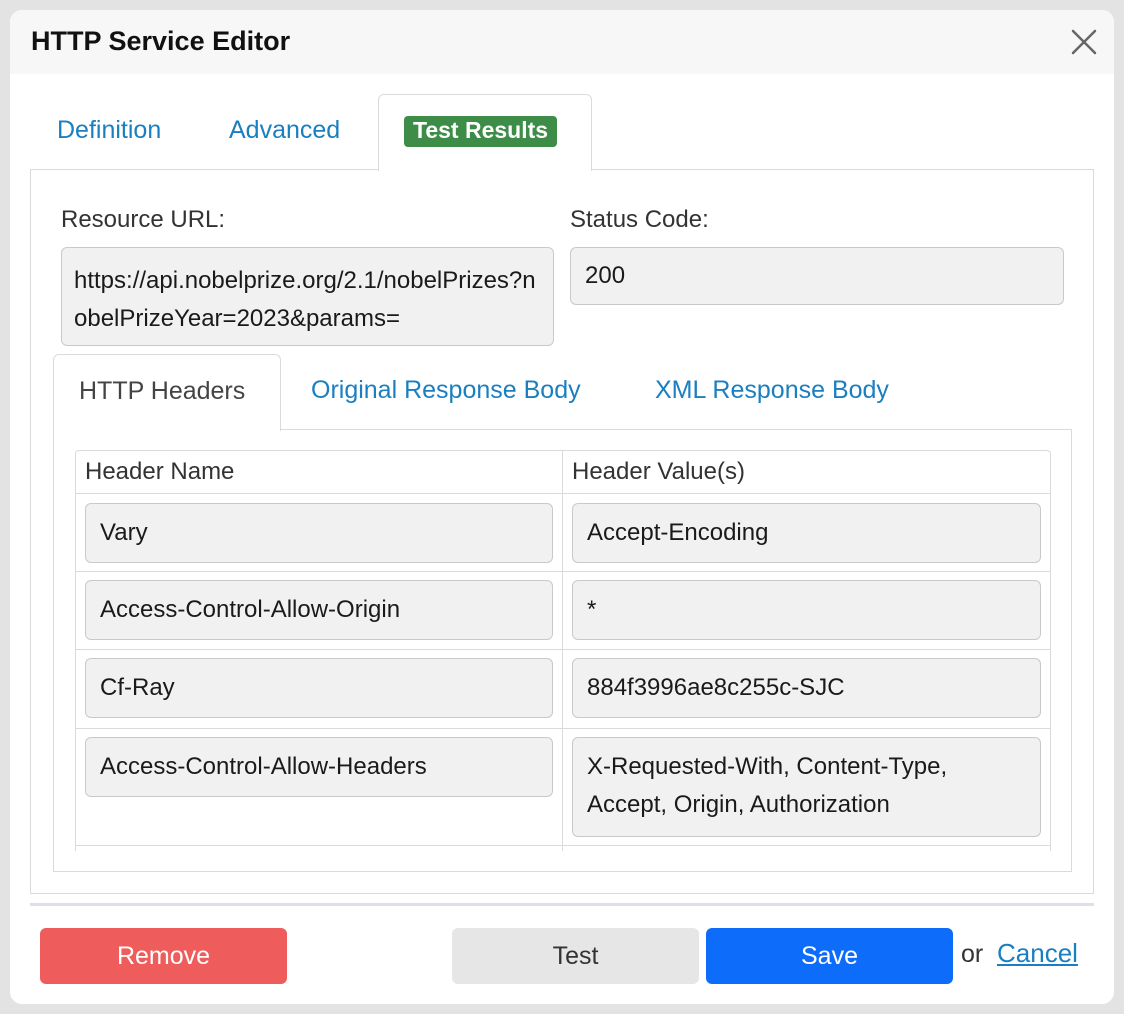  Describe the element at coordinates (481, 131) in the screenshot. I see `tab-test-results-label: Test Results` at that location.